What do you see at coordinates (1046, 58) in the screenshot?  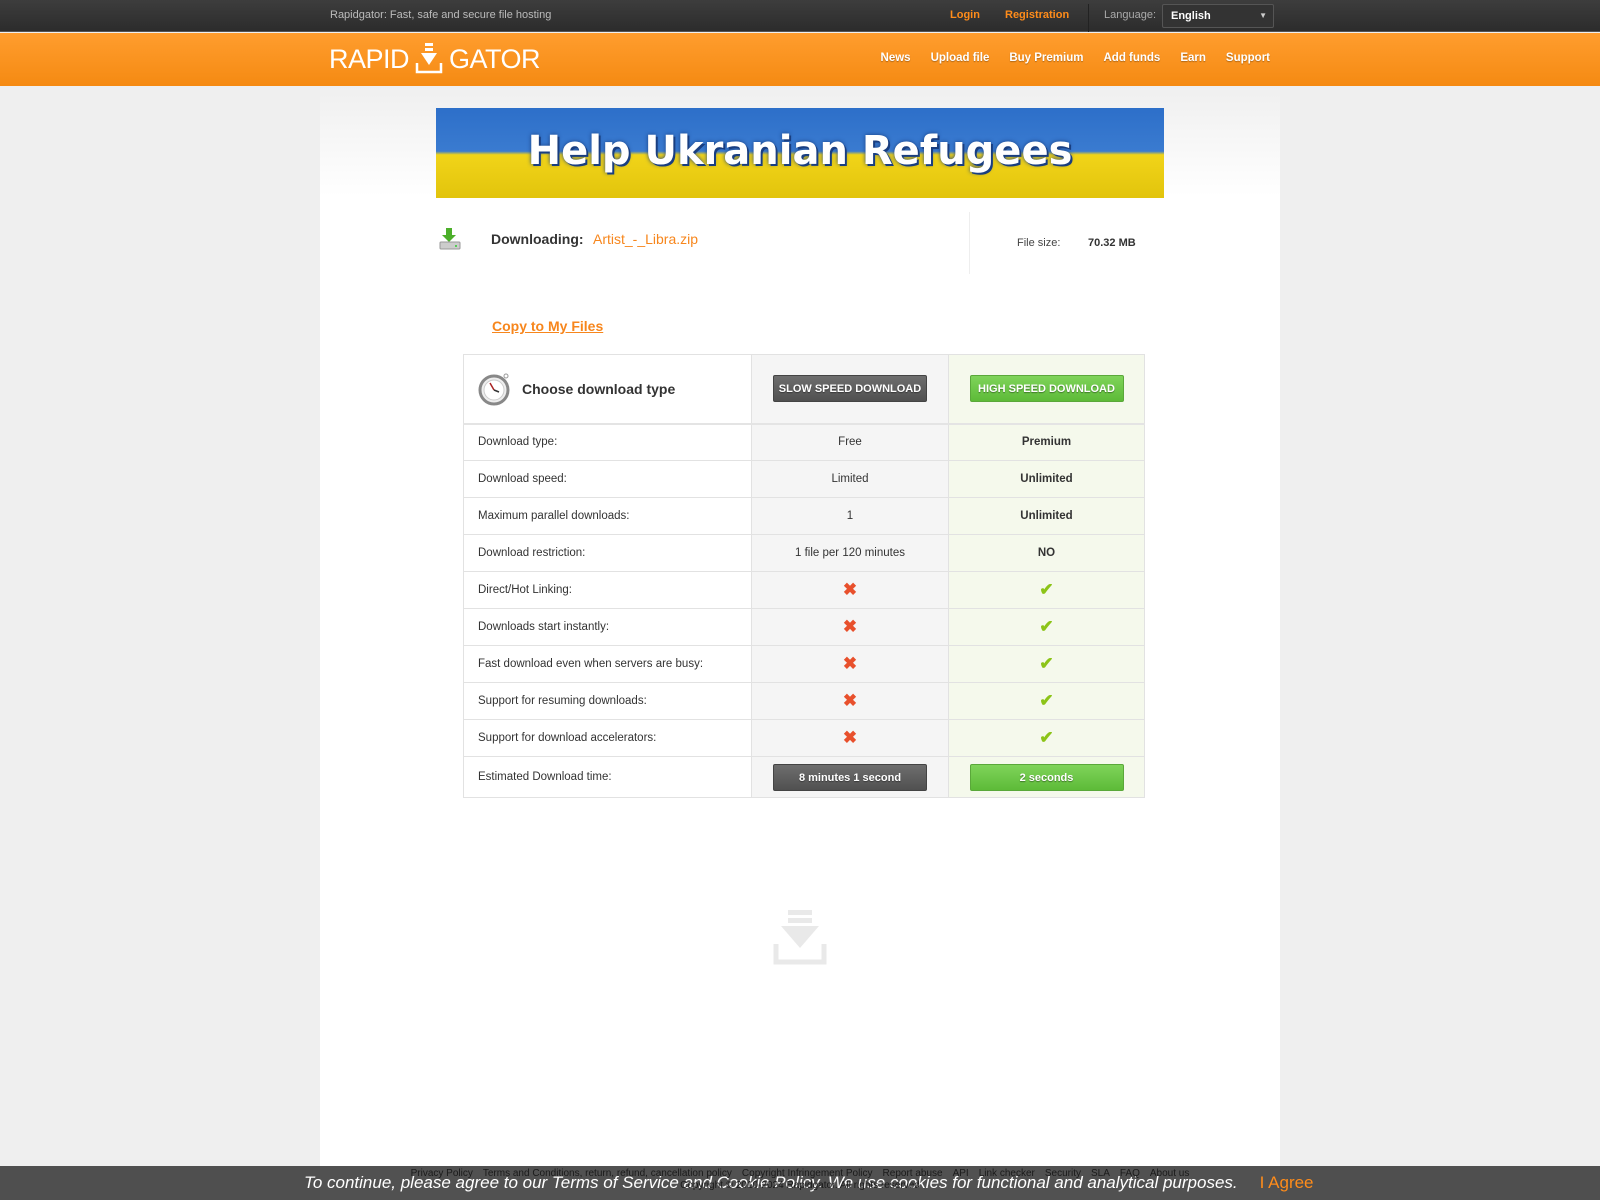 I see `nav-buy-premium: Buy Premium` at bounding box center [1046, 58].